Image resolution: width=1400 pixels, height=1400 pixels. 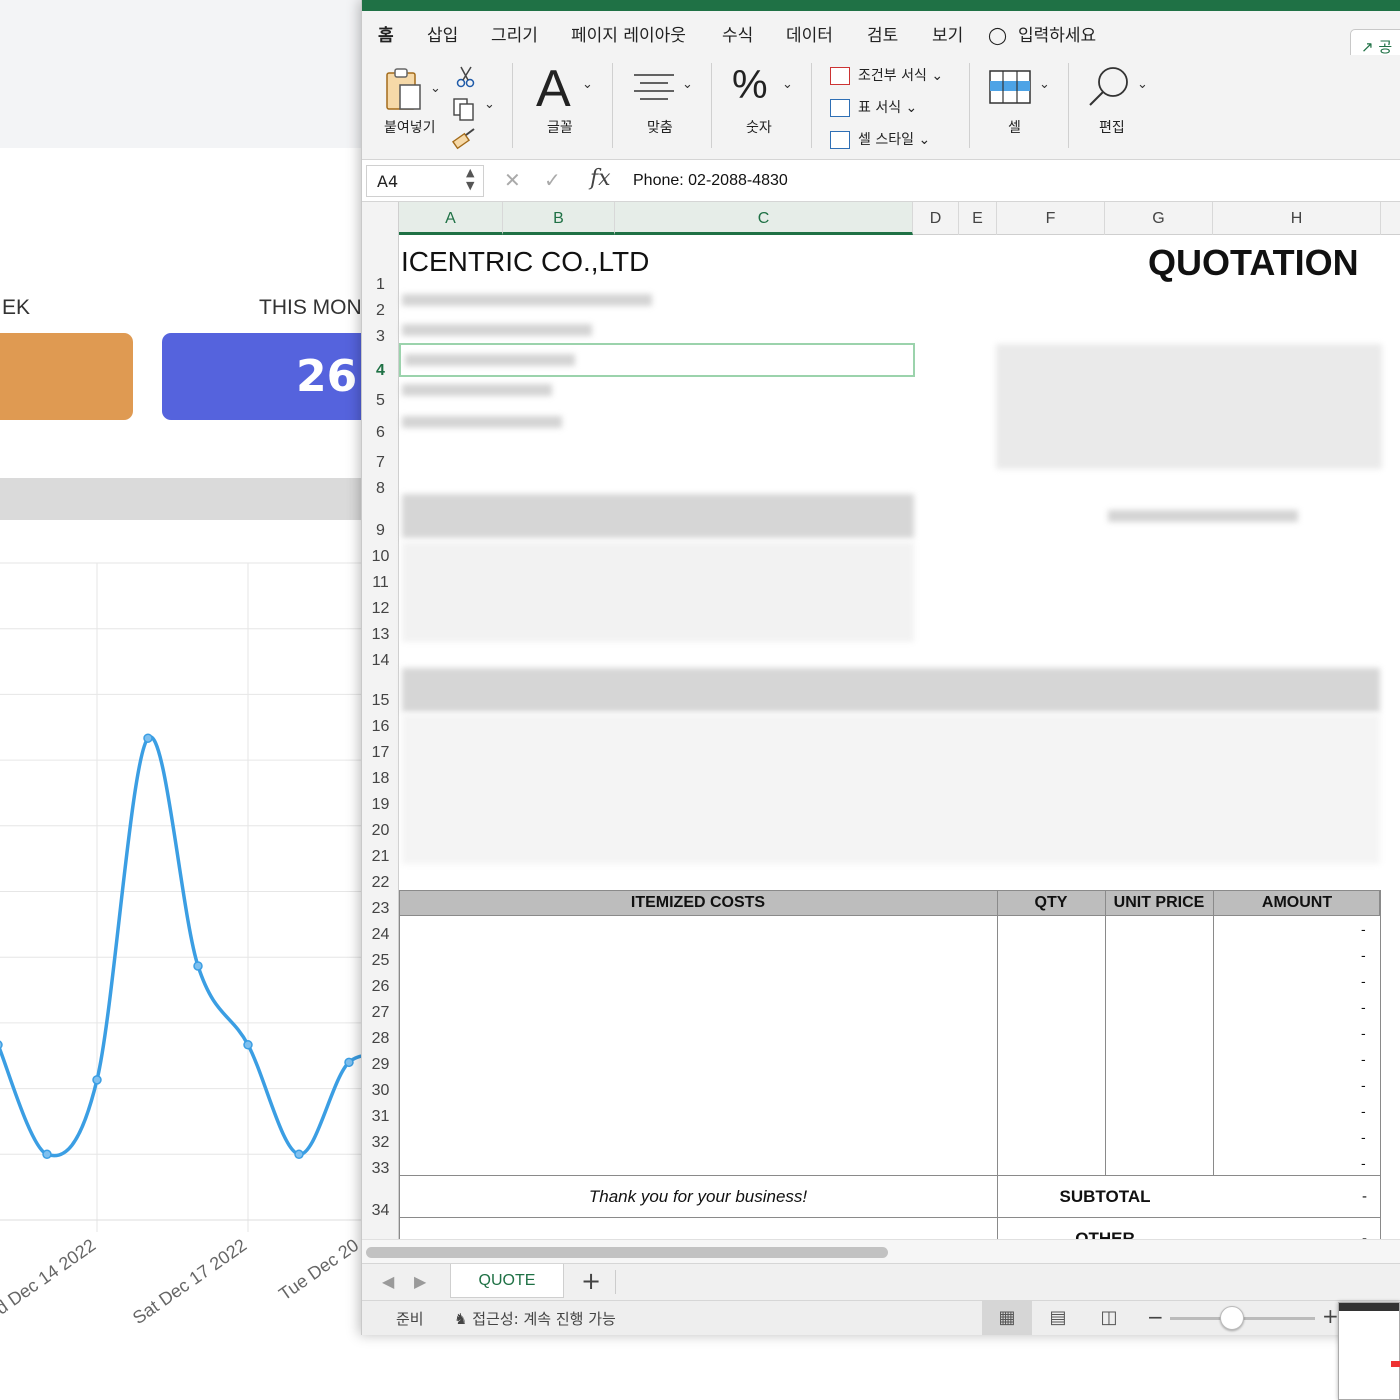 What do you see at coordinates (380, 1040) in the screenshot?
I see `row-header-28: 28` at bounding box center [380, 1040].